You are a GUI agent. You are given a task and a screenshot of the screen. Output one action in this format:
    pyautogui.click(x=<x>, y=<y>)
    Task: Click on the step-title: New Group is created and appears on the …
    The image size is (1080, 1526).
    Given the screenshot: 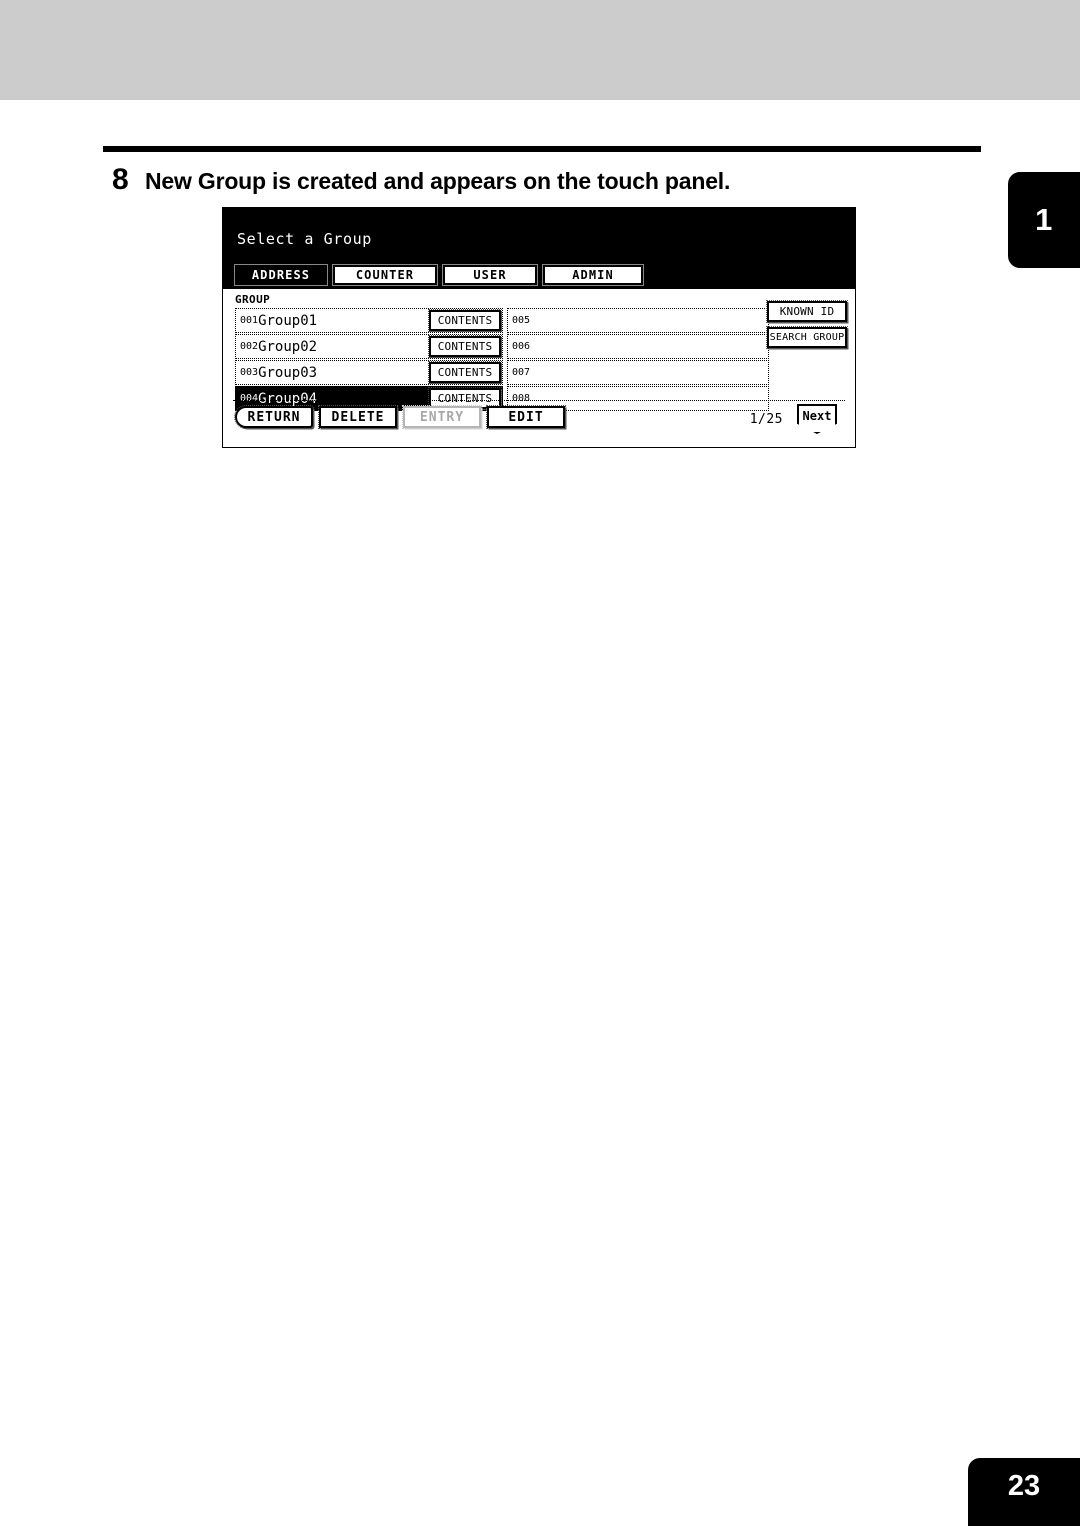 What is the action you would take?
    pyautogui.click(x=438, y=181)
    